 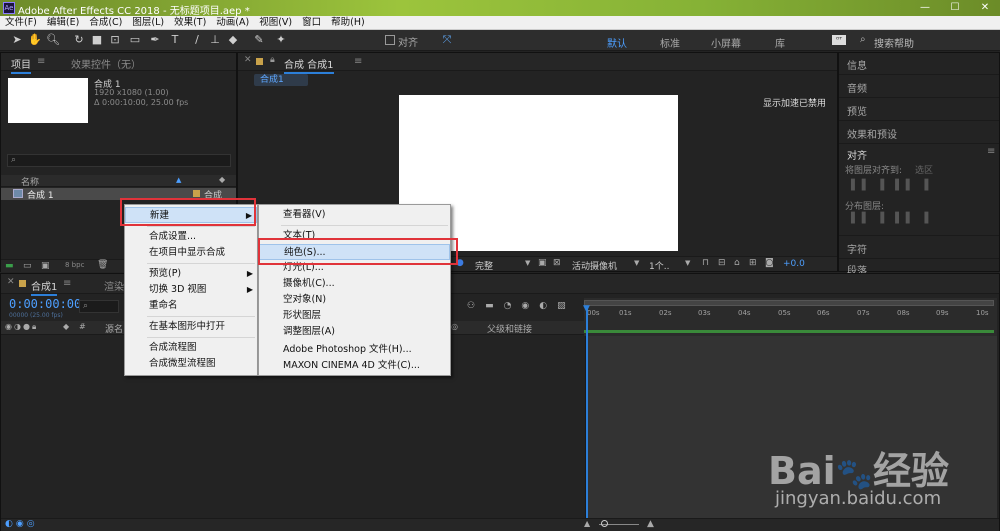 I want to click on resolution-select: 完整, so click(x=484, y=265).